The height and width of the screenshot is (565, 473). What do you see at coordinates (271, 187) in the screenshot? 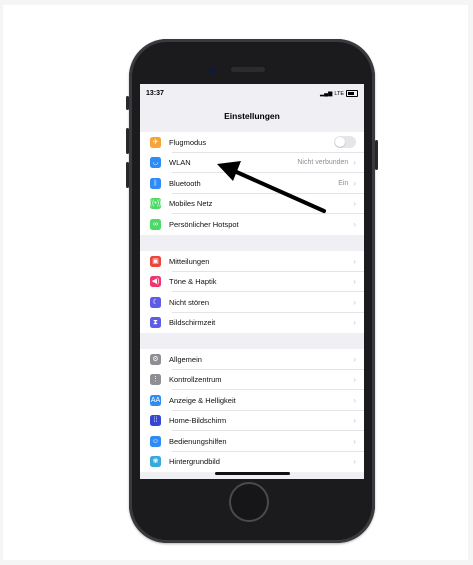
I see `annotation-arrow` at bounding box center [271, 187].